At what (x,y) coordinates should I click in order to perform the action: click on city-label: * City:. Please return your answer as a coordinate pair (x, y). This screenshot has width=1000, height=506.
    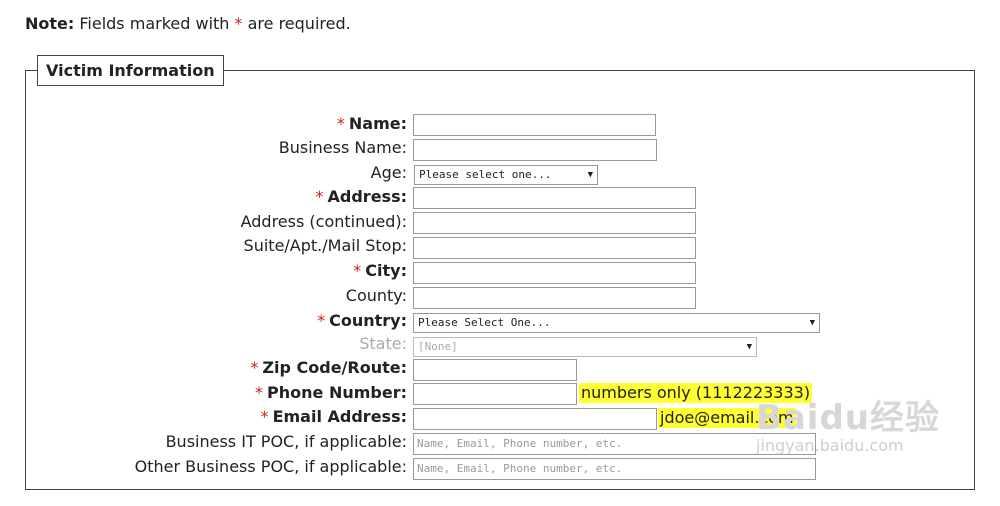
    Looking at the image, I should click on (380, 270).